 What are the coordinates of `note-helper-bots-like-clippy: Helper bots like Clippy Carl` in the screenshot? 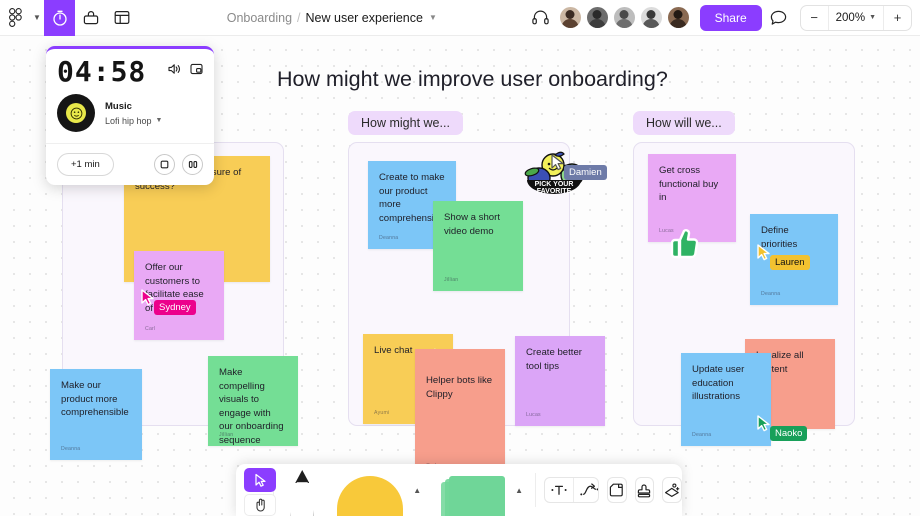 It's located at (460, 413).